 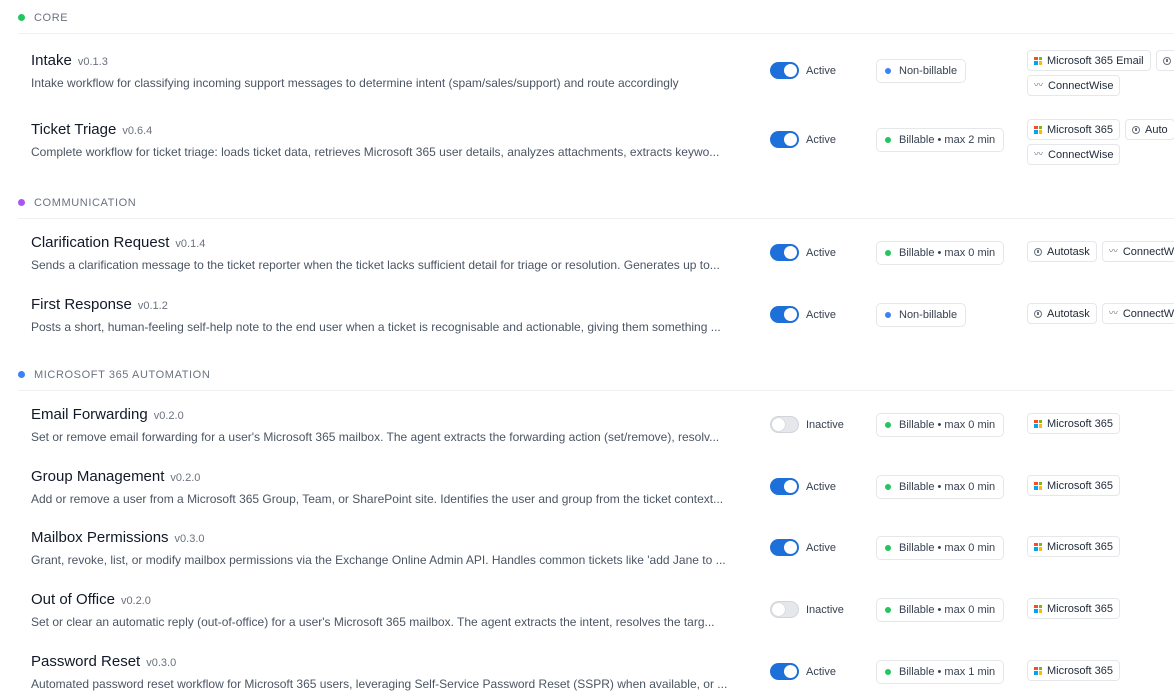 I want to click on section-header-communication: COMMUNICATION, so click(x=596, y=203).